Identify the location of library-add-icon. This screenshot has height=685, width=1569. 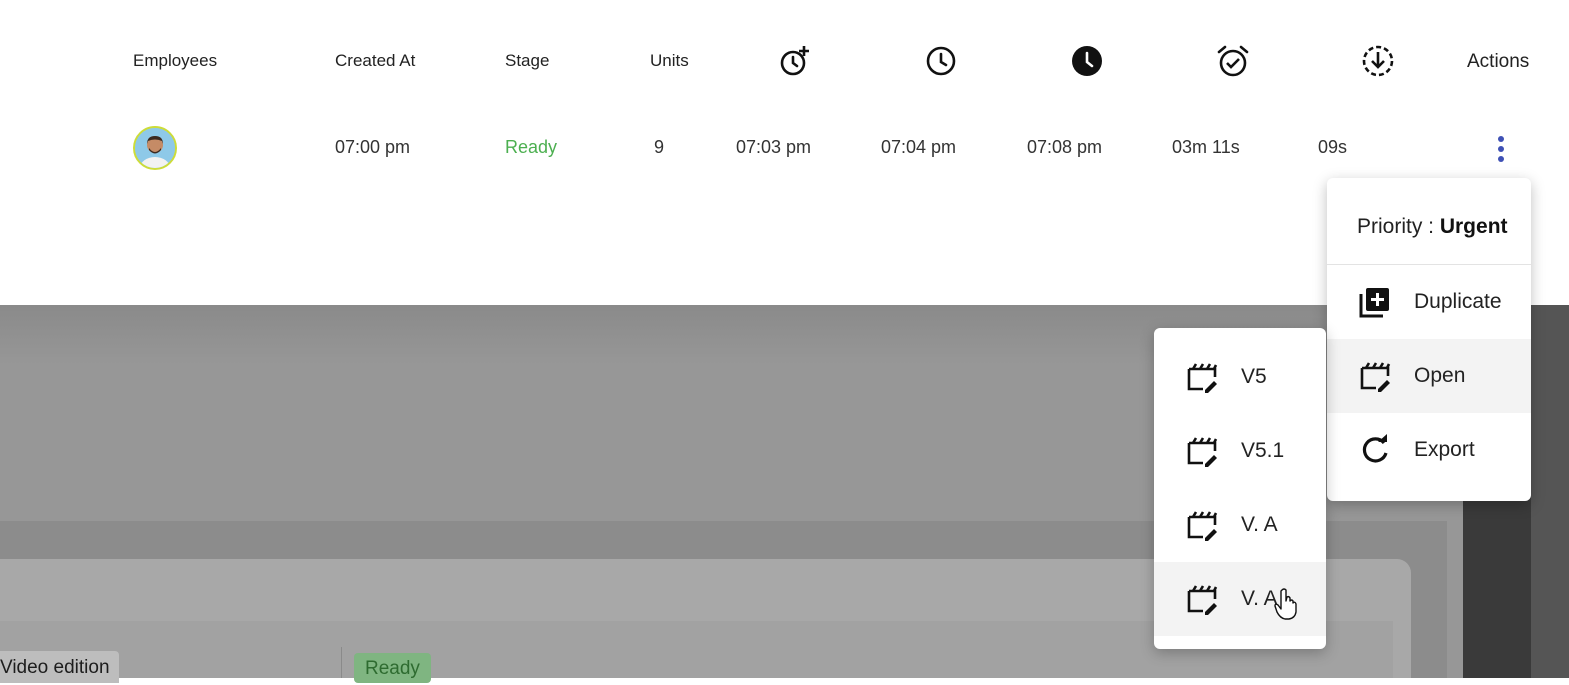
(1374, 303).